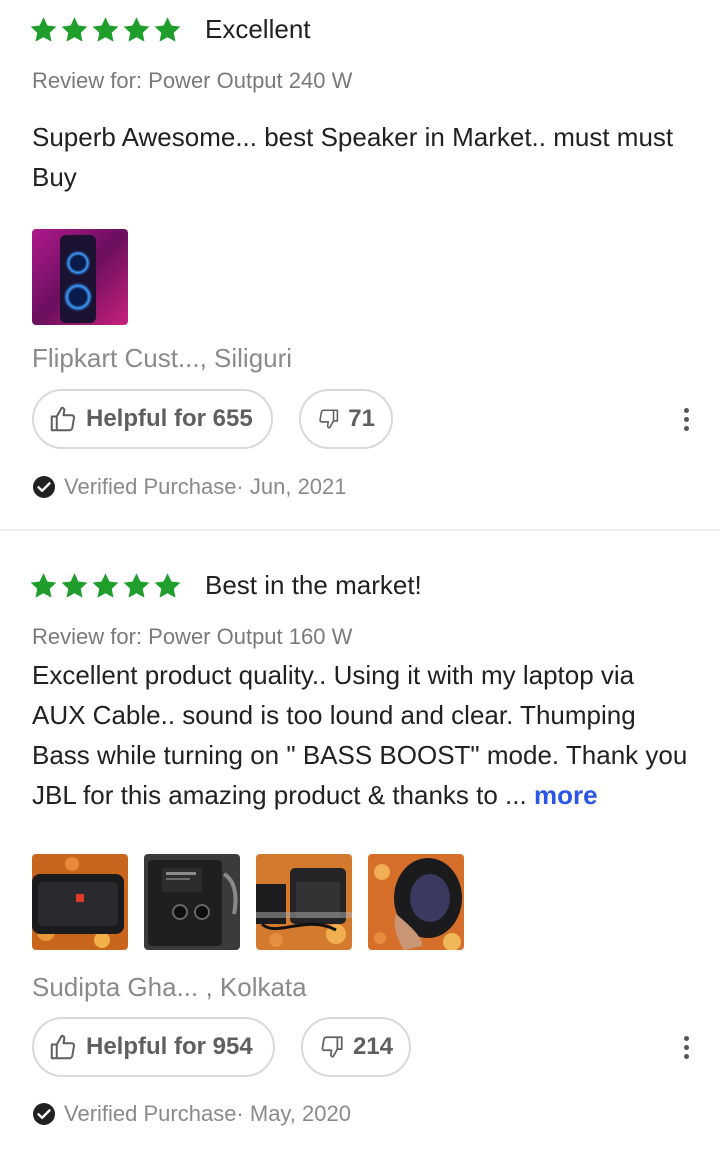  I want to click on review-title: Excellent, so click(258, 29).